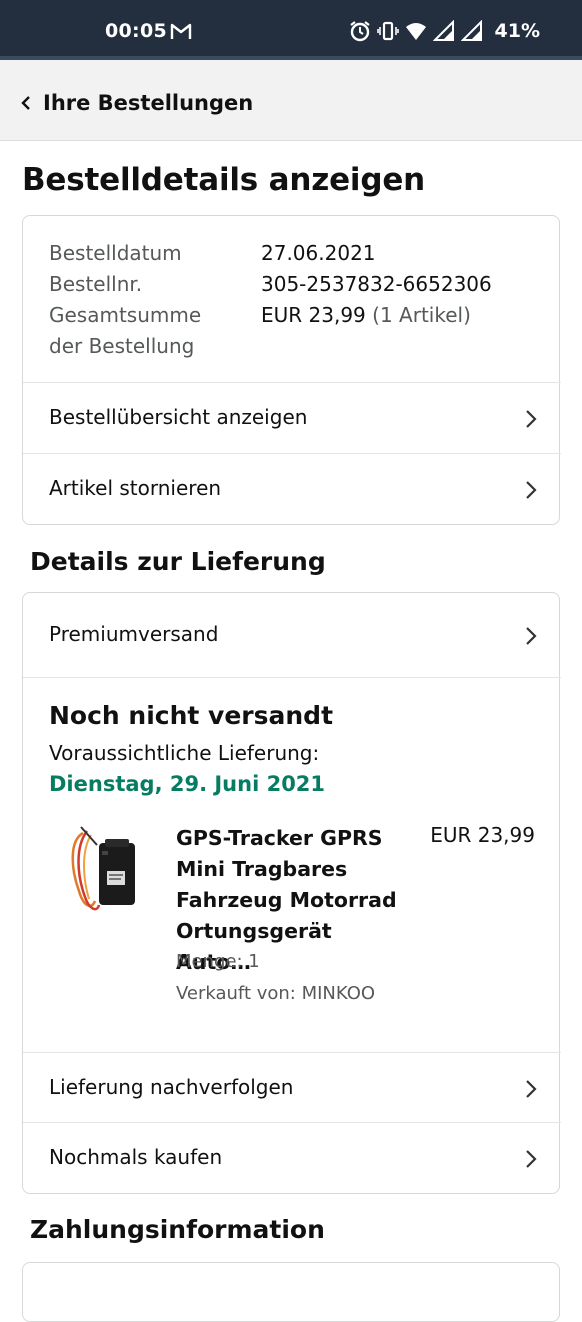 The image size is (582, 1322). Describe the element at coordinates (134, 634) in the screenshot. I see `shipping-method-label: Premiumversand` at that location.